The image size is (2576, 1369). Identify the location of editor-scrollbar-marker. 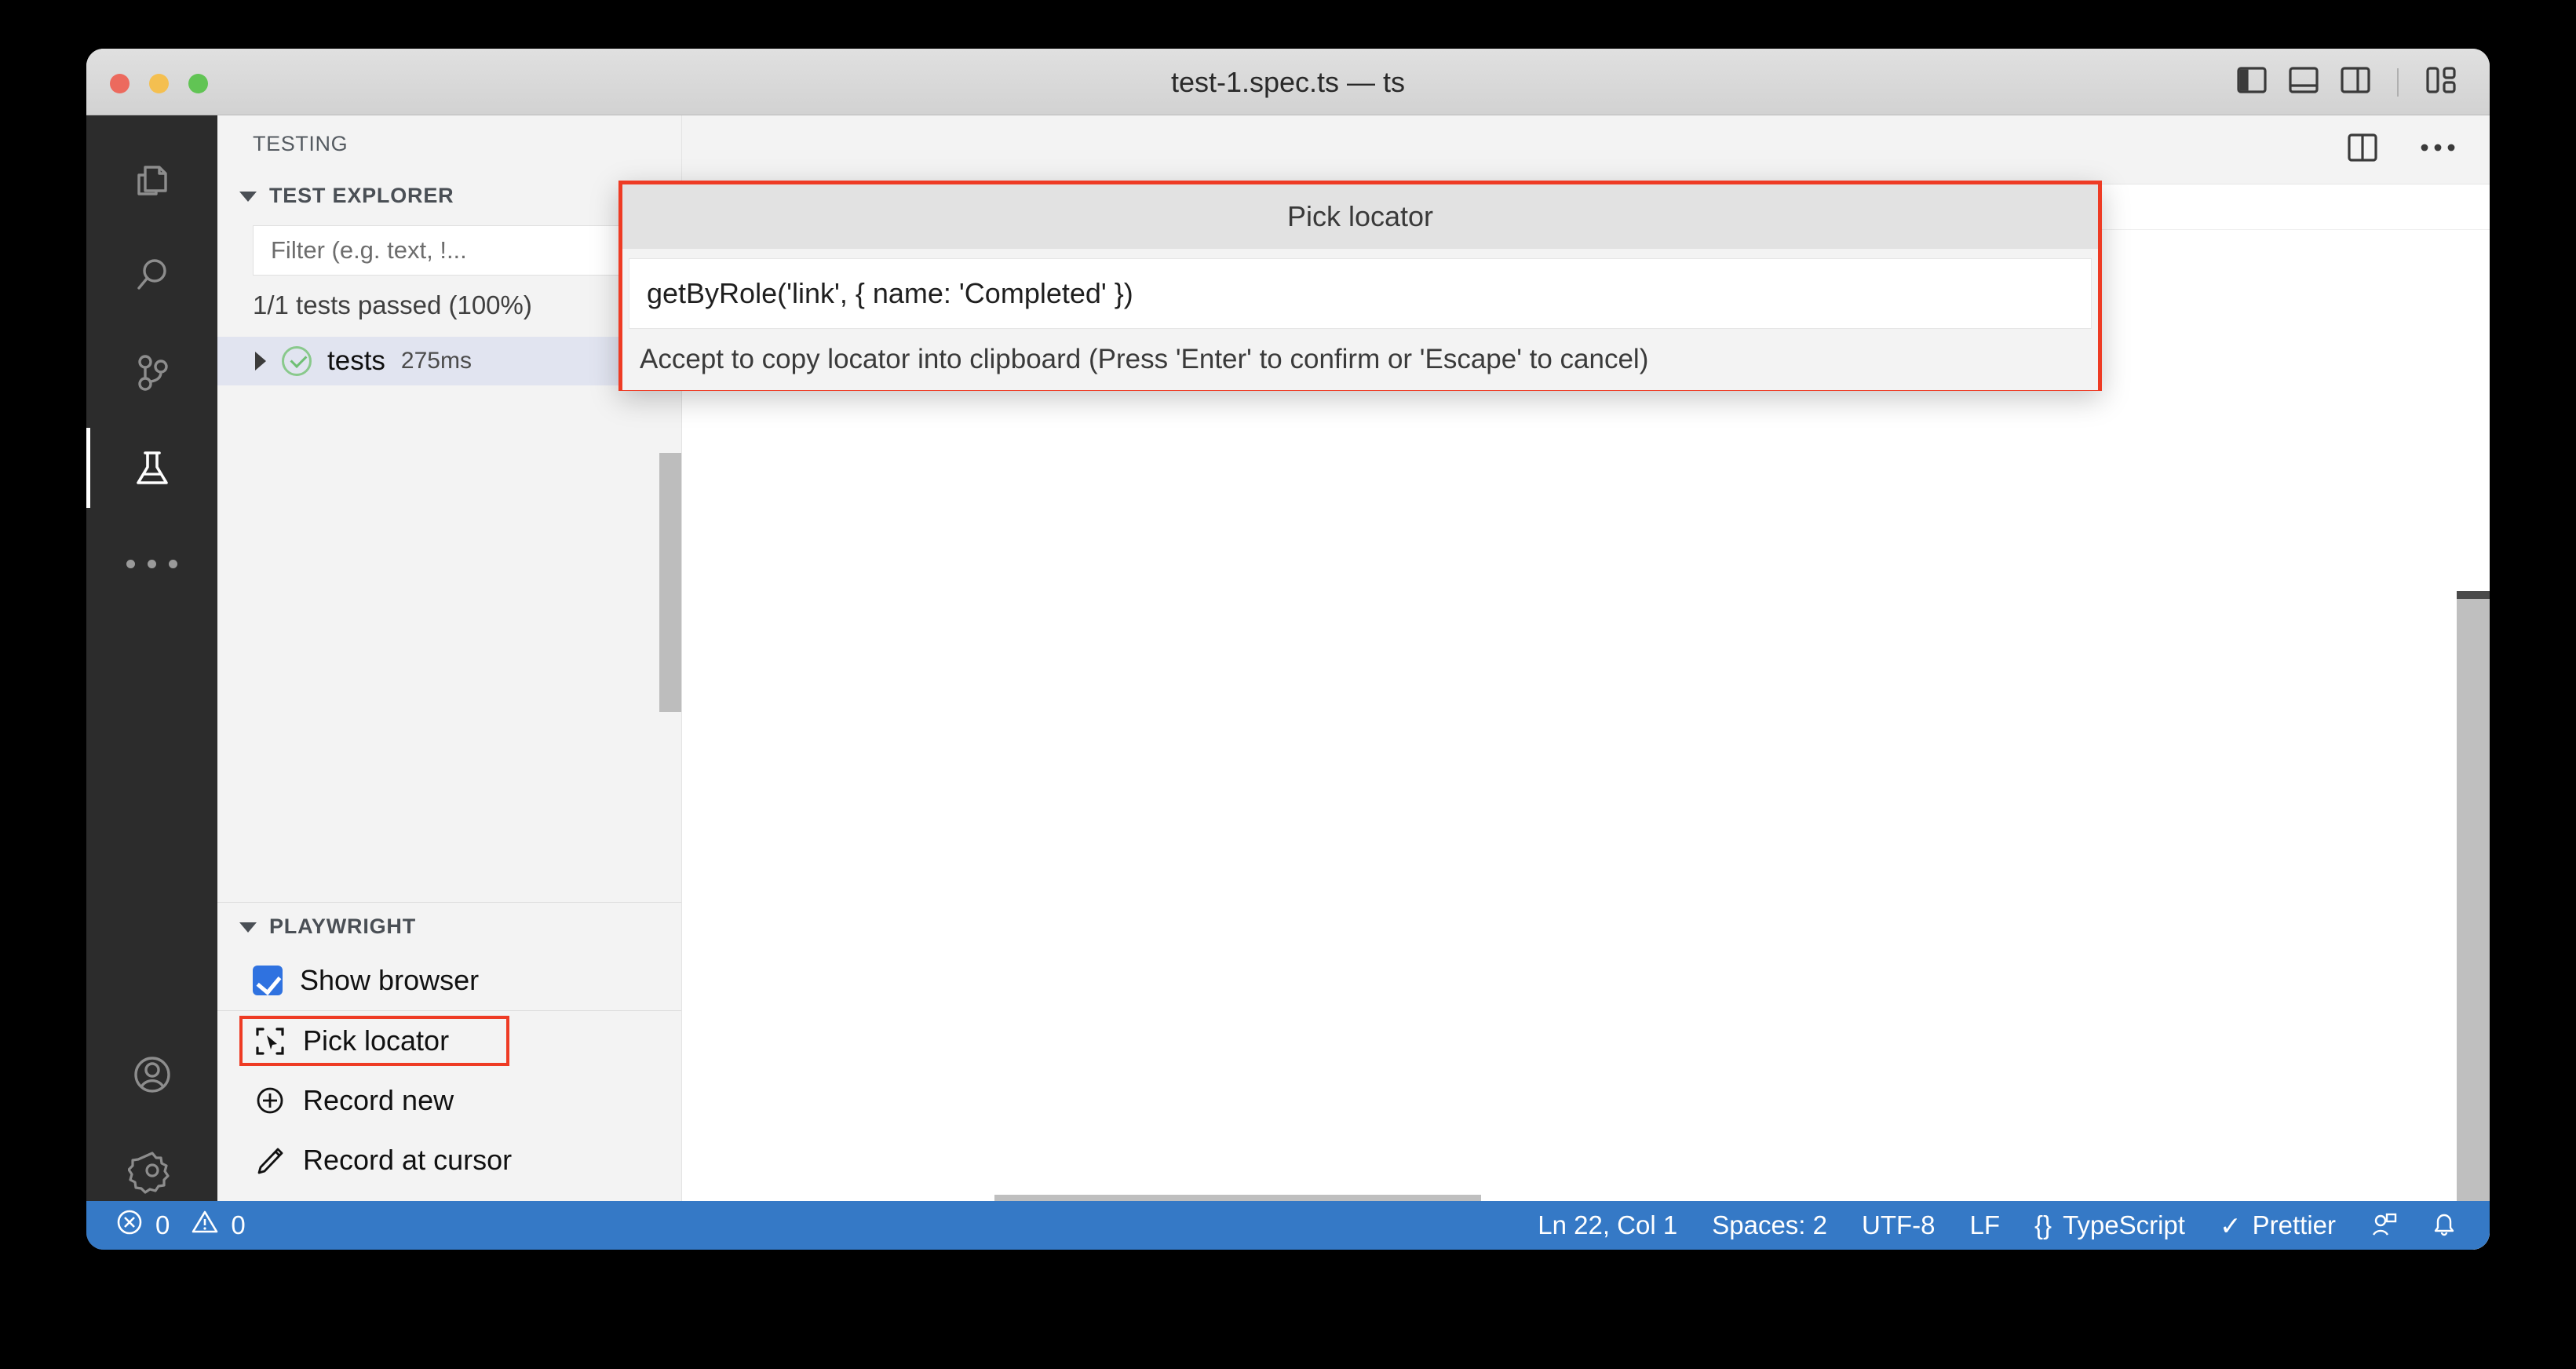
(2473, 595).